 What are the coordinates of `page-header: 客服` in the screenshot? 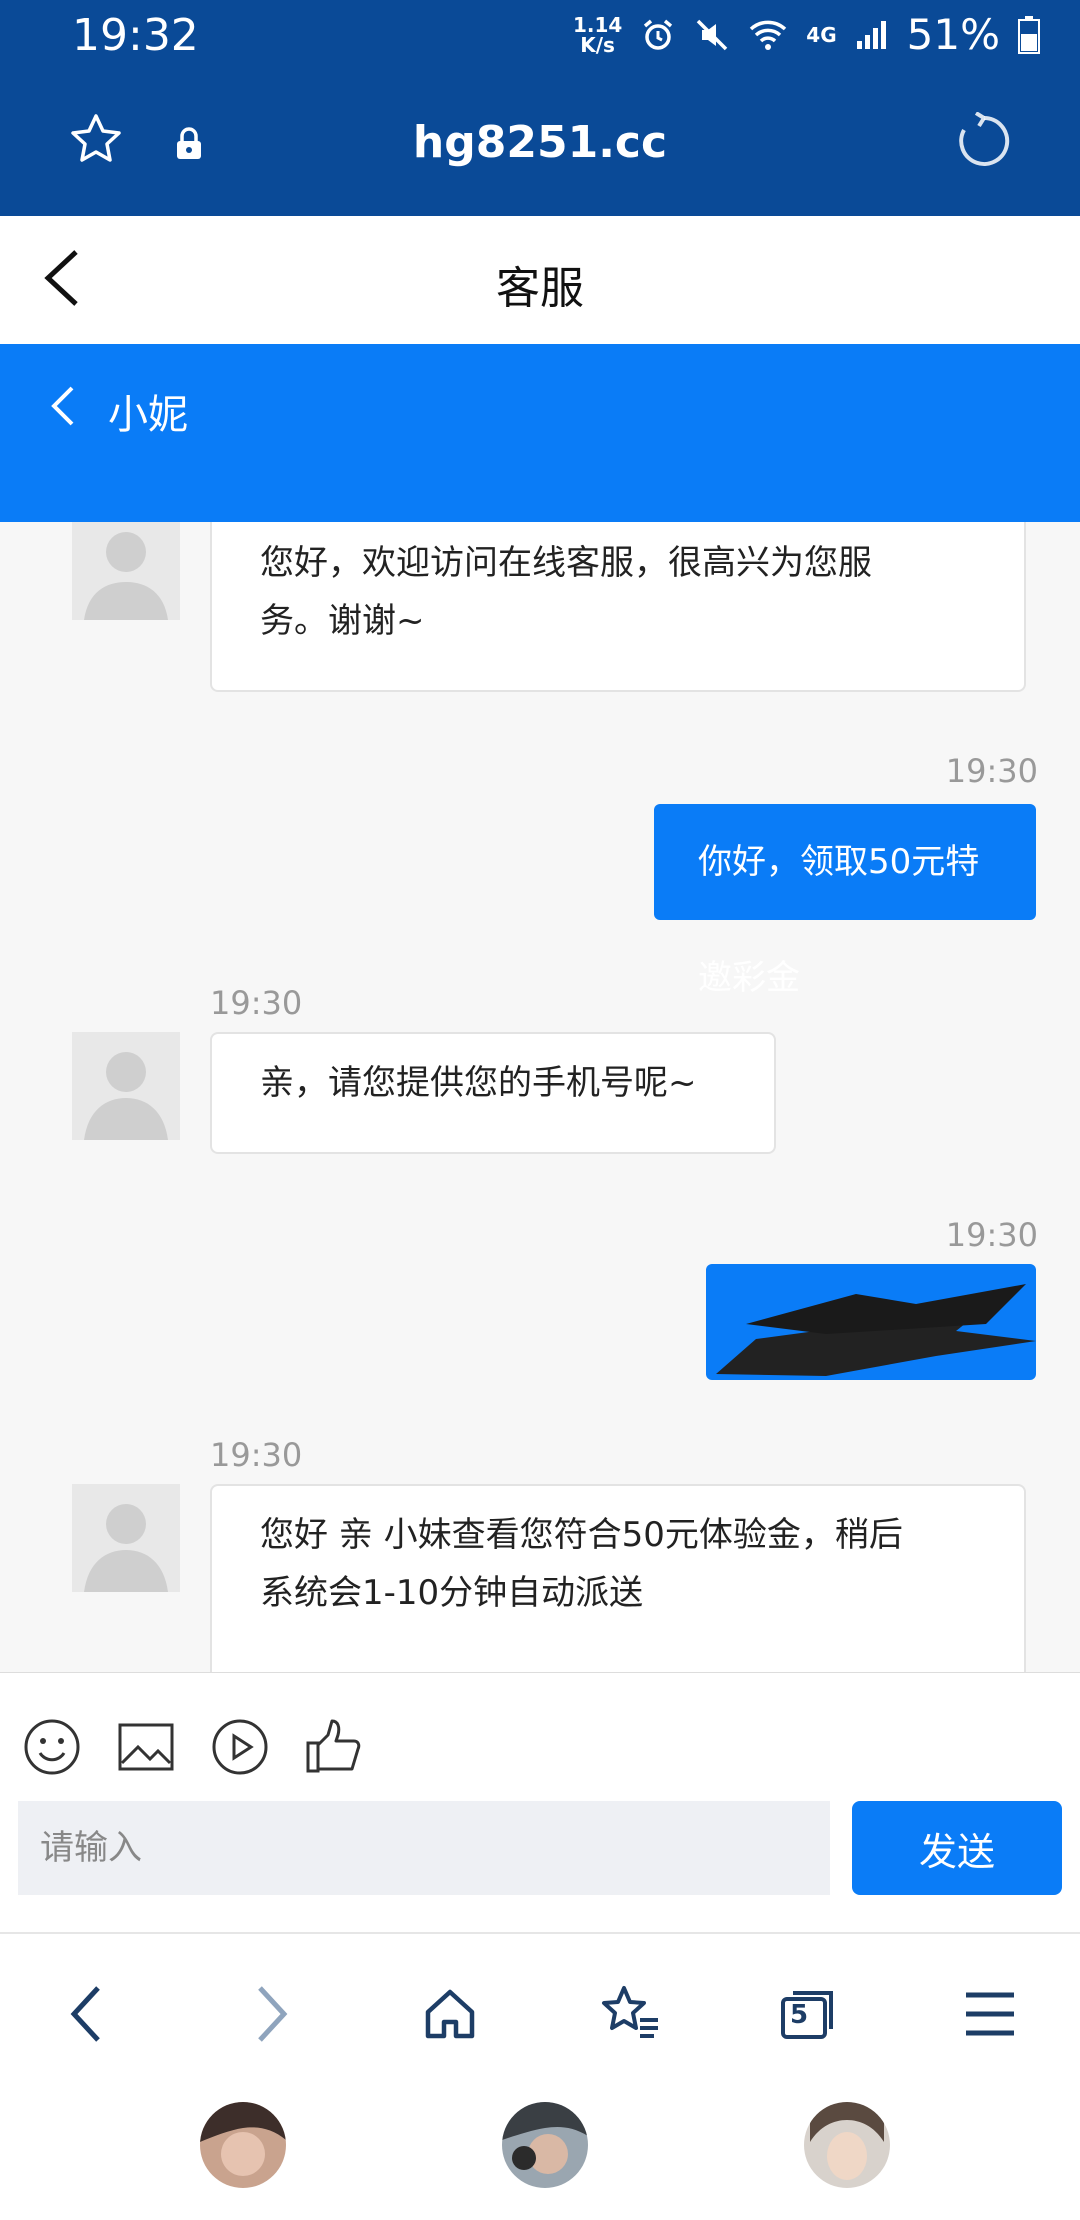 It's located at (540, 280).